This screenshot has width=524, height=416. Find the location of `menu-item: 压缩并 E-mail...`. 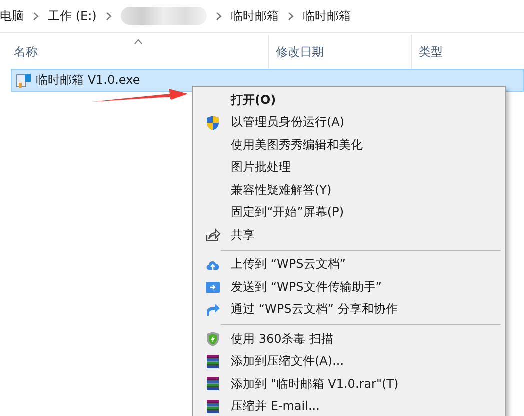

menu-item: 压缩并 E-mail... is located at coordinates (275, 407).